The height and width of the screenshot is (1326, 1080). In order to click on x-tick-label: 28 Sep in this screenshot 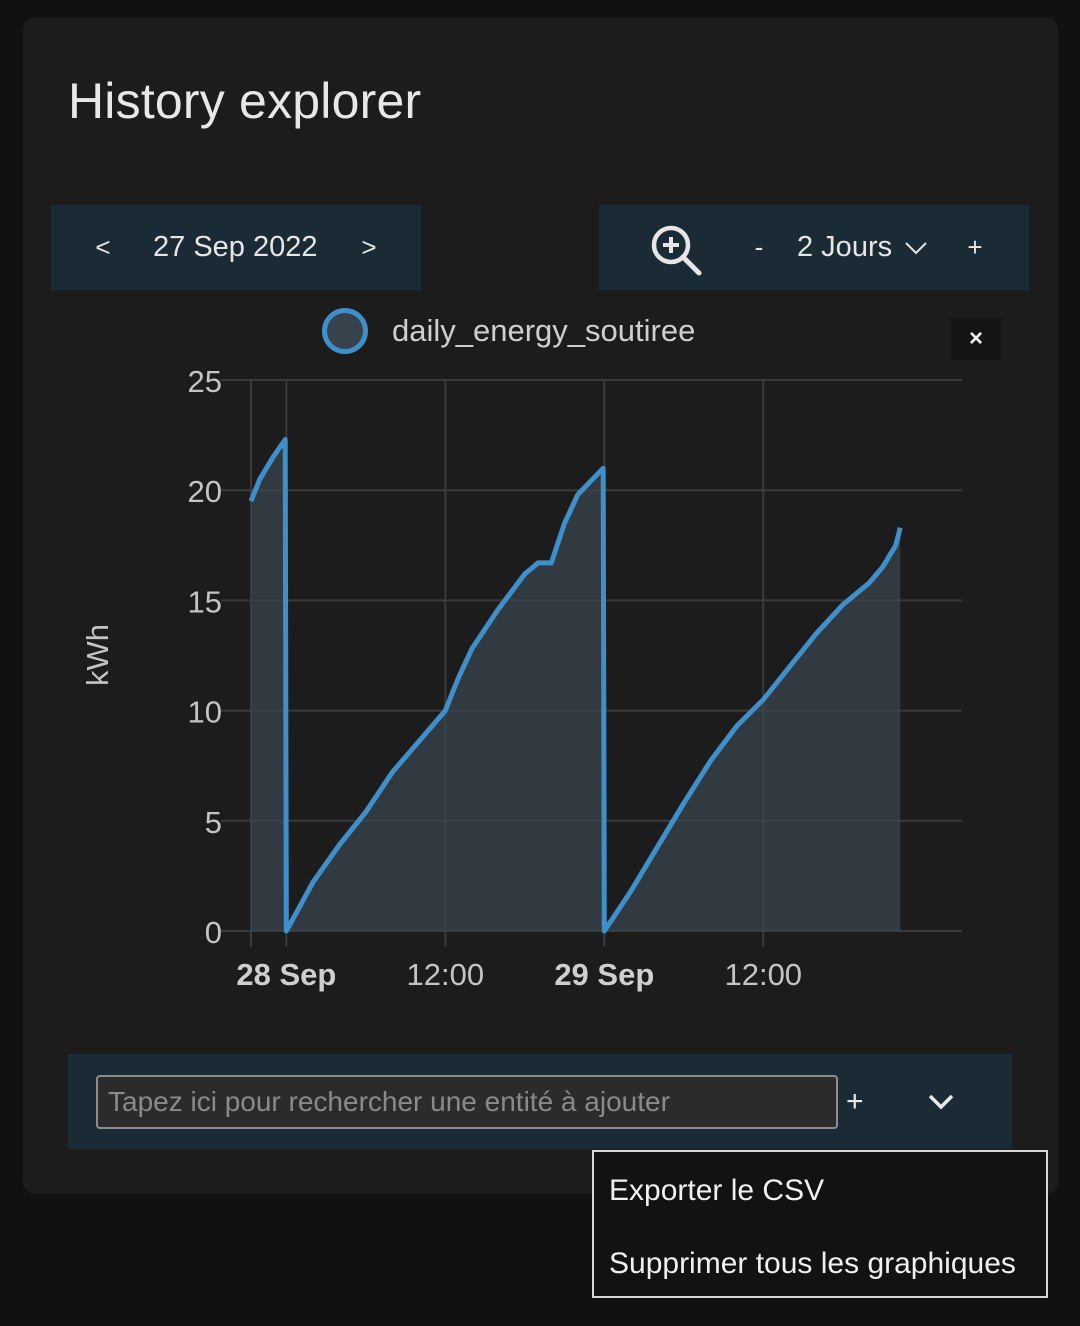, I will do `click(286, 974)`.